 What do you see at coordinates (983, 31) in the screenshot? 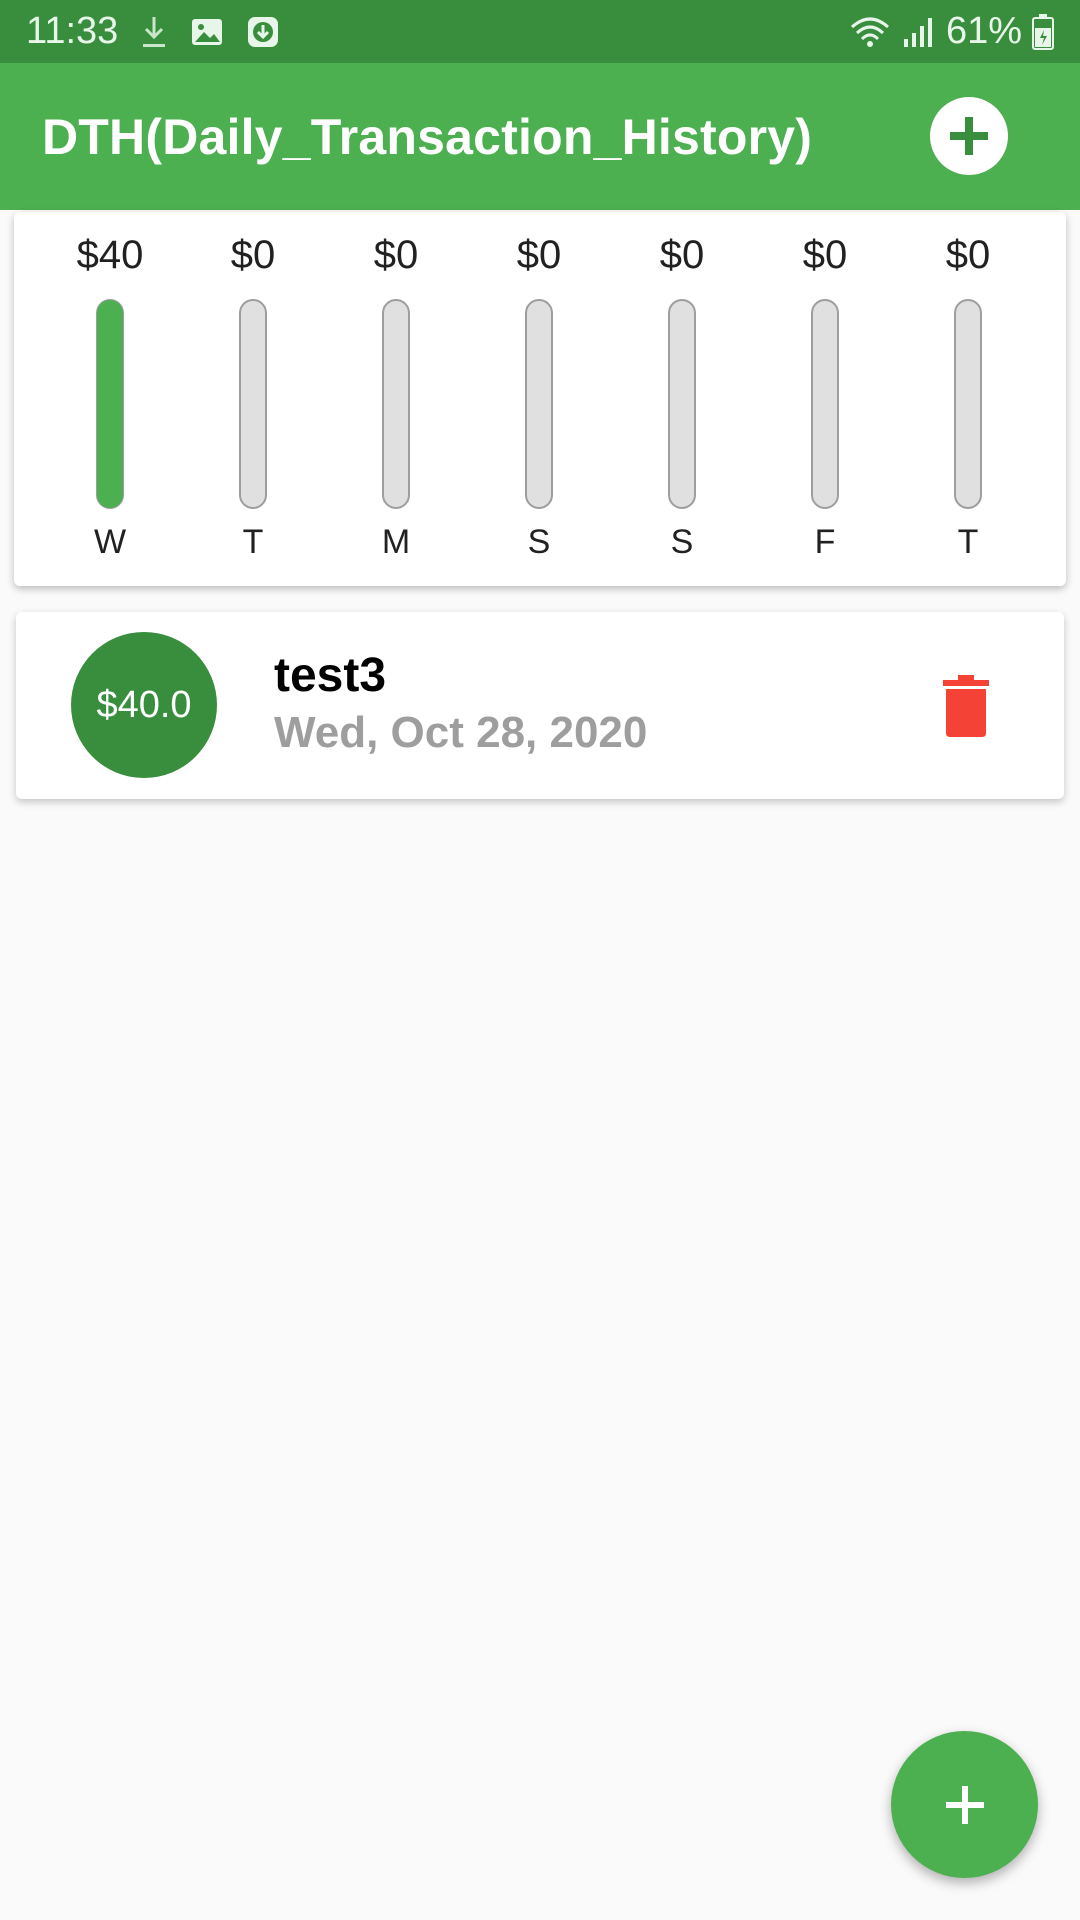
I see `battery-percent: 61%` at bounding box center [983, 31].